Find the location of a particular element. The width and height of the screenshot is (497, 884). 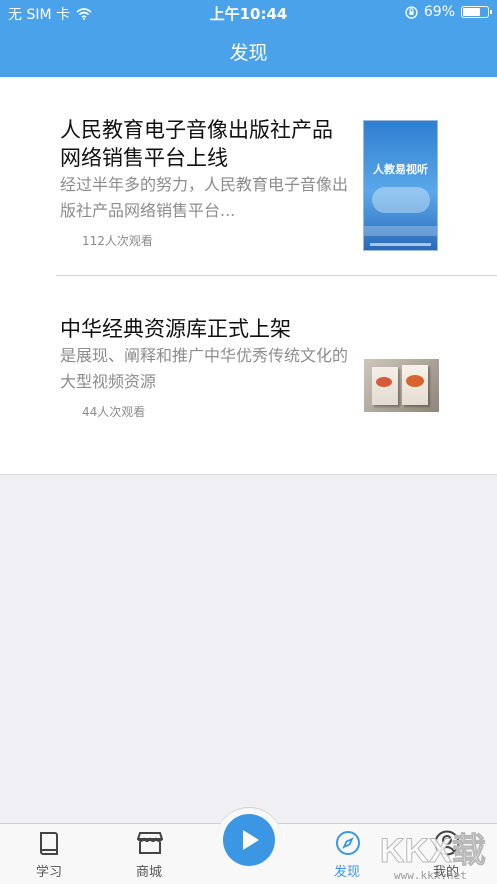

tab-shop: 商城 is located at coordinates (149, 854).